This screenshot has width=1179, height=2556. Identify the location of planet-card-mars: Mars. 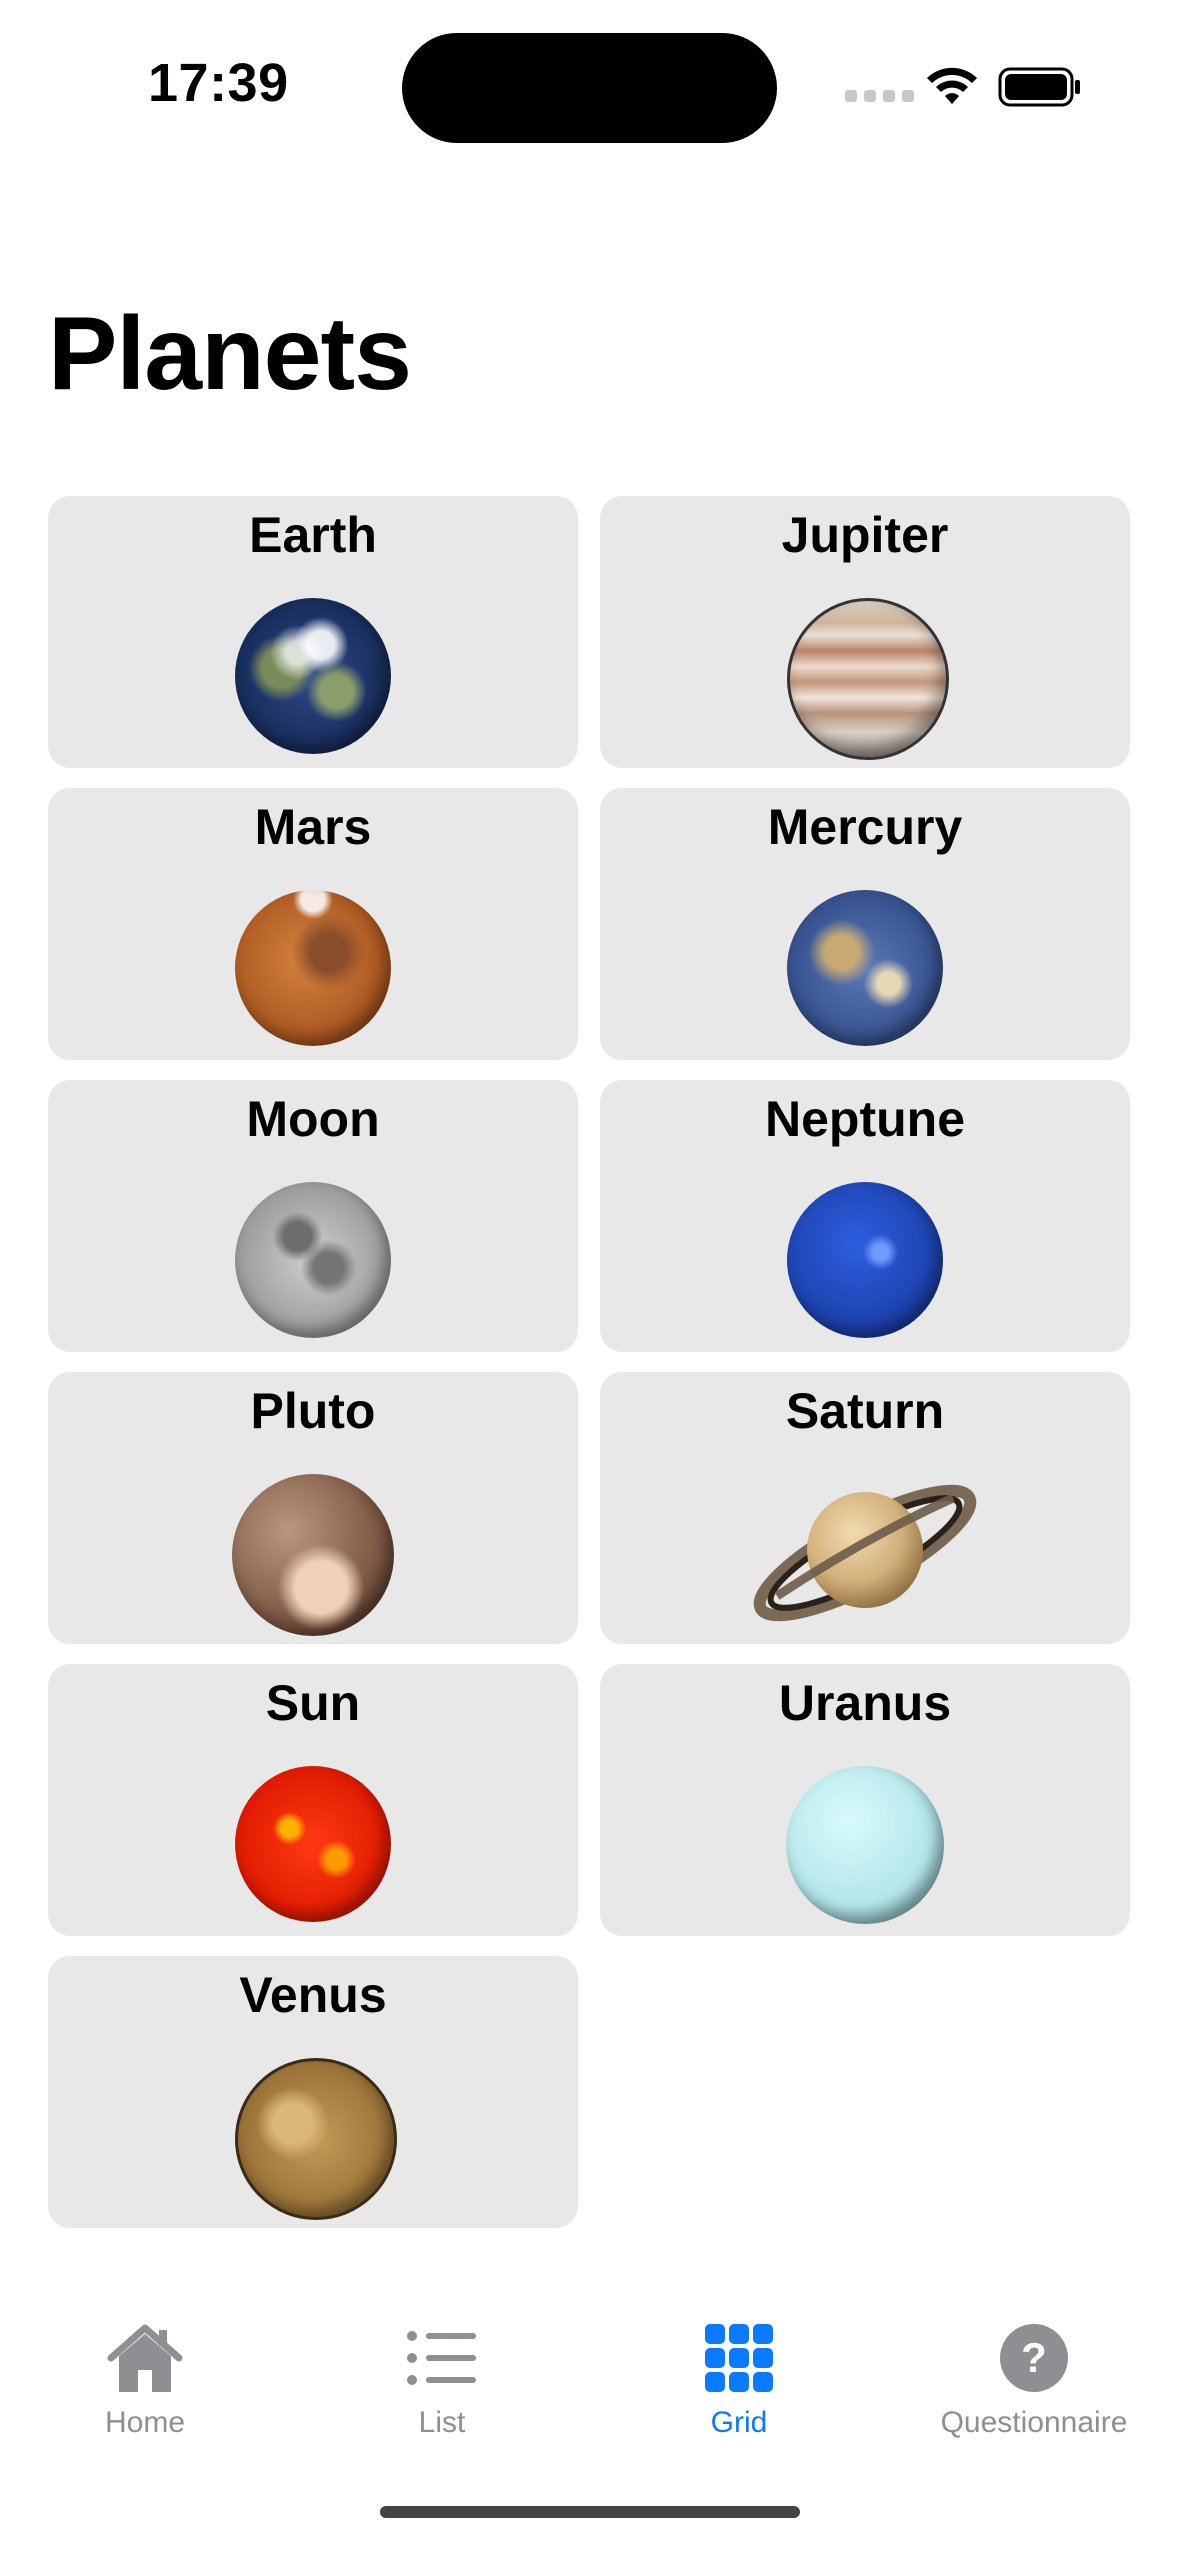
(313, 924).